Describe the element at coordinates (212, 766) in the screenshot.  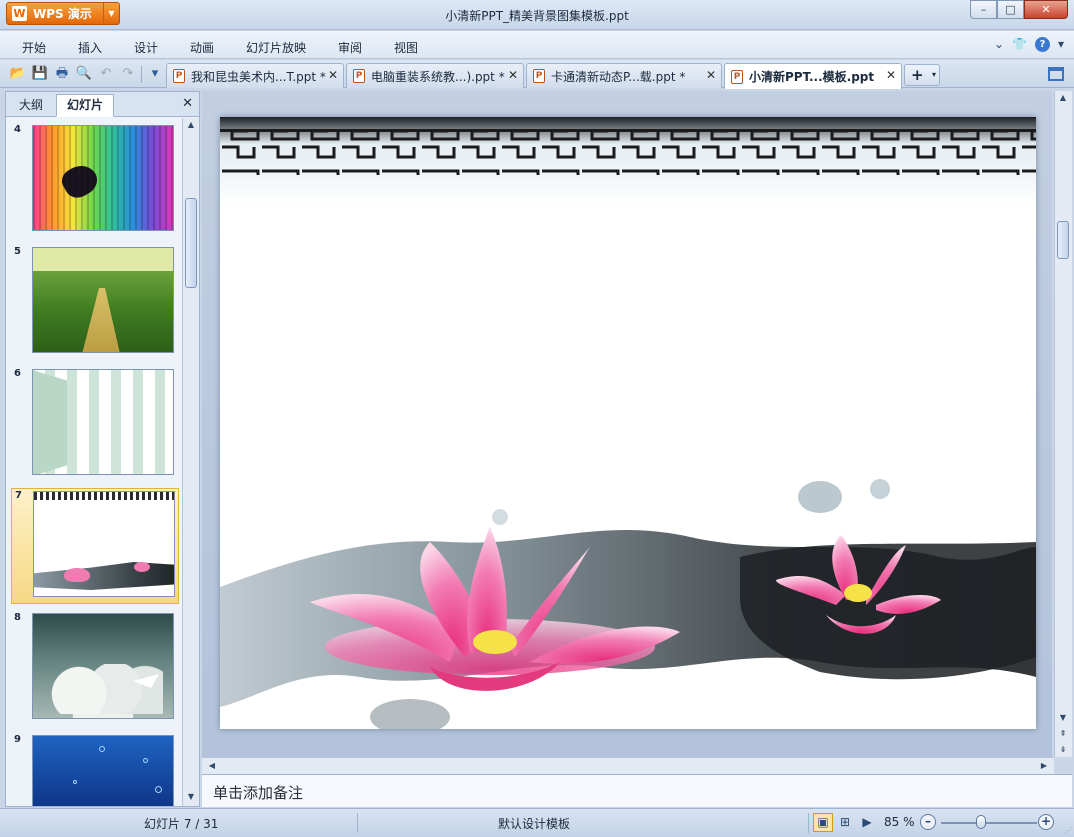
I see `scroll-left-arrow-icon: ◀` at that location.